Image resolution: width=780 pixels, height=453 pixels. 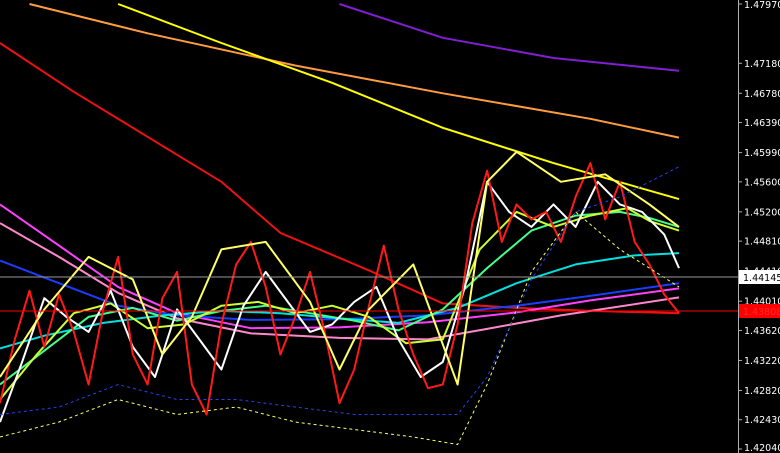 I want to click on price-tick-label: 1.43620, so click(x=762, y=331).